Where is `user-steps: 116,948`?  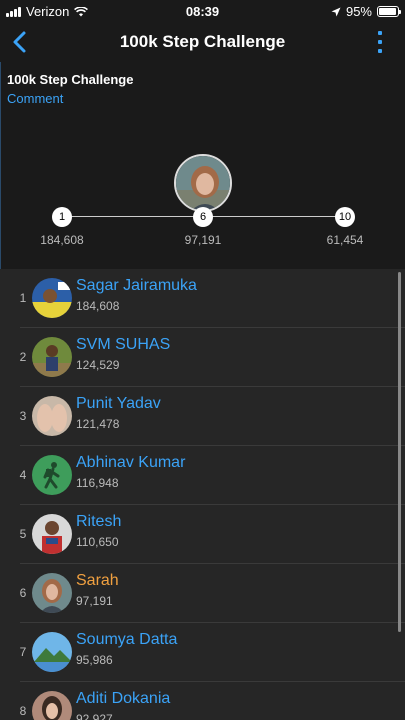 user-steps: 116,948 is located at coordinates (97, 483).